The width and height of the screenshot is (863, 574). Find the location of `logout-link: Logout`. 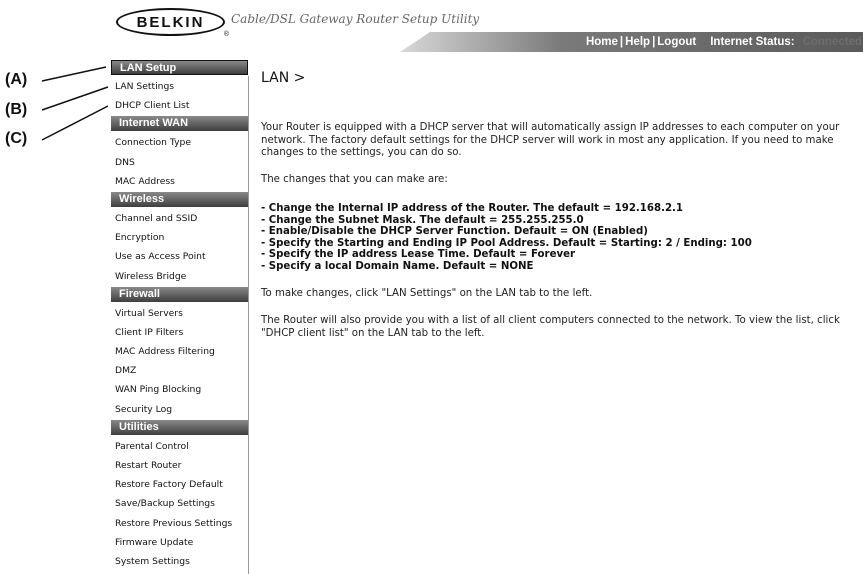

logout-link: Logout is located at coordinates (676, 44).